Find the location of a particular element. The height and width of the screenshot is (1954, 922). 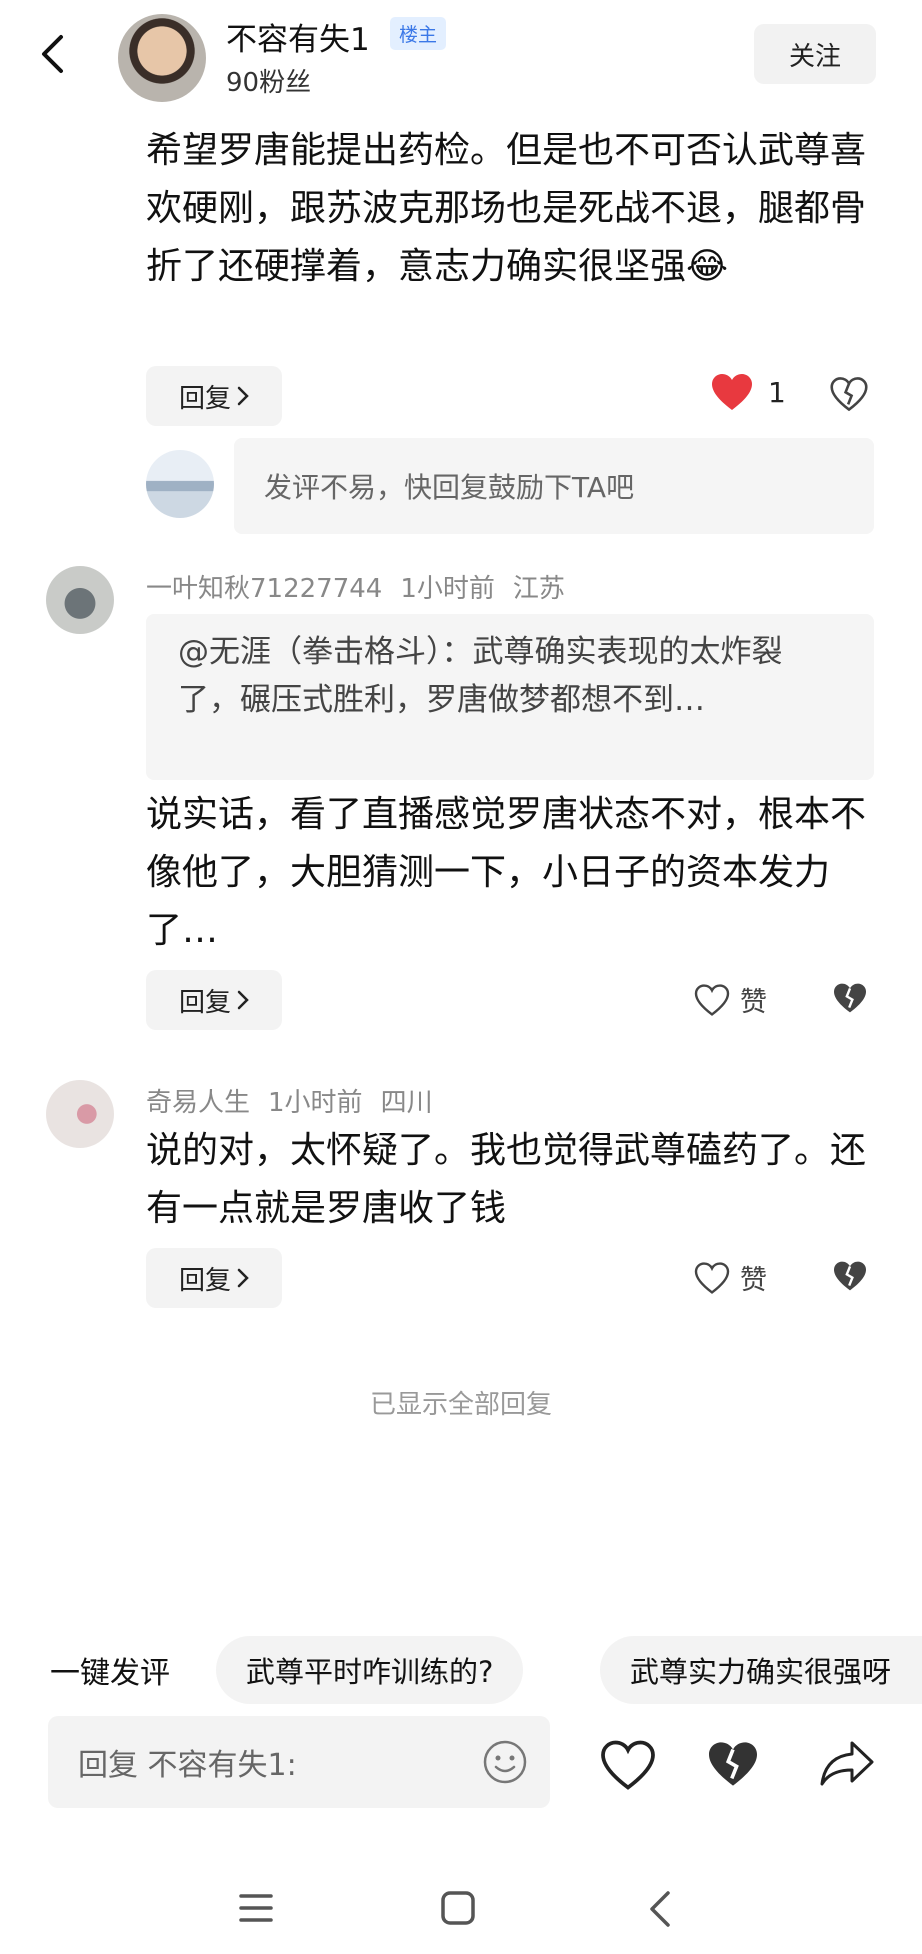

reply-text: 说的对，太怀疑了。我也觉得武尊磕药了。还有一点就是罗唐收了钱 is located at coordinates (506, 1179).